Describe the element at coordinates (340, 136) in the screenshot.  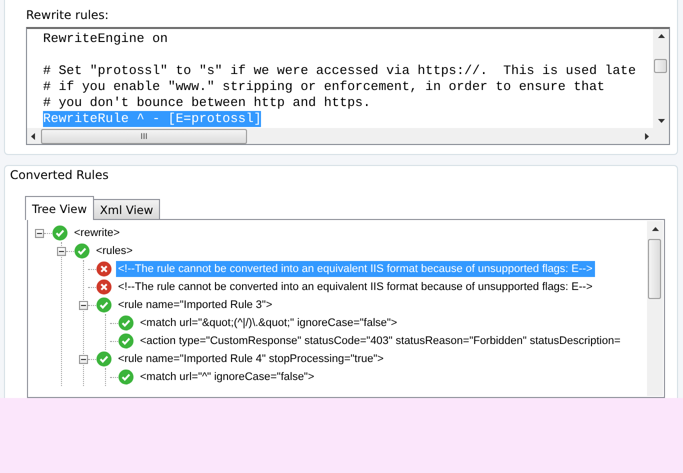
I see `horizontal-scrollbar: III` at that location.